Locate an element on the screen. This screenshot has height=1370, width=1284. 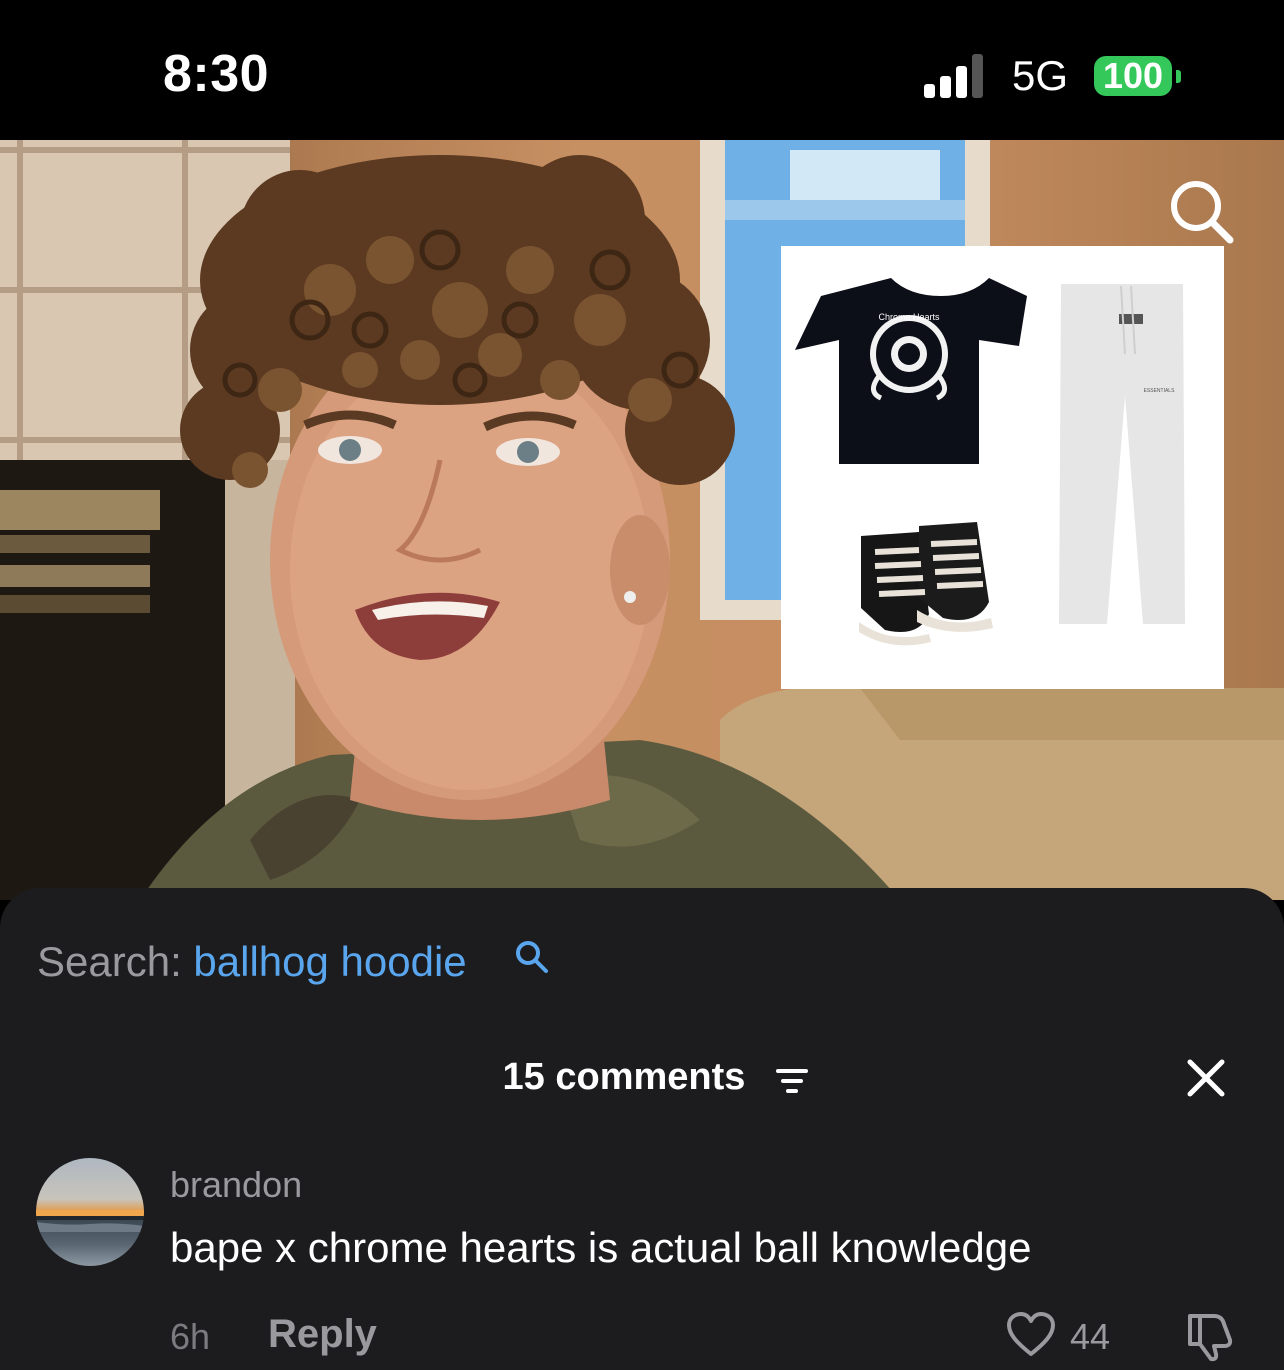
status-bar: 8:30 5G 100 is located at coordinates (642, 70).